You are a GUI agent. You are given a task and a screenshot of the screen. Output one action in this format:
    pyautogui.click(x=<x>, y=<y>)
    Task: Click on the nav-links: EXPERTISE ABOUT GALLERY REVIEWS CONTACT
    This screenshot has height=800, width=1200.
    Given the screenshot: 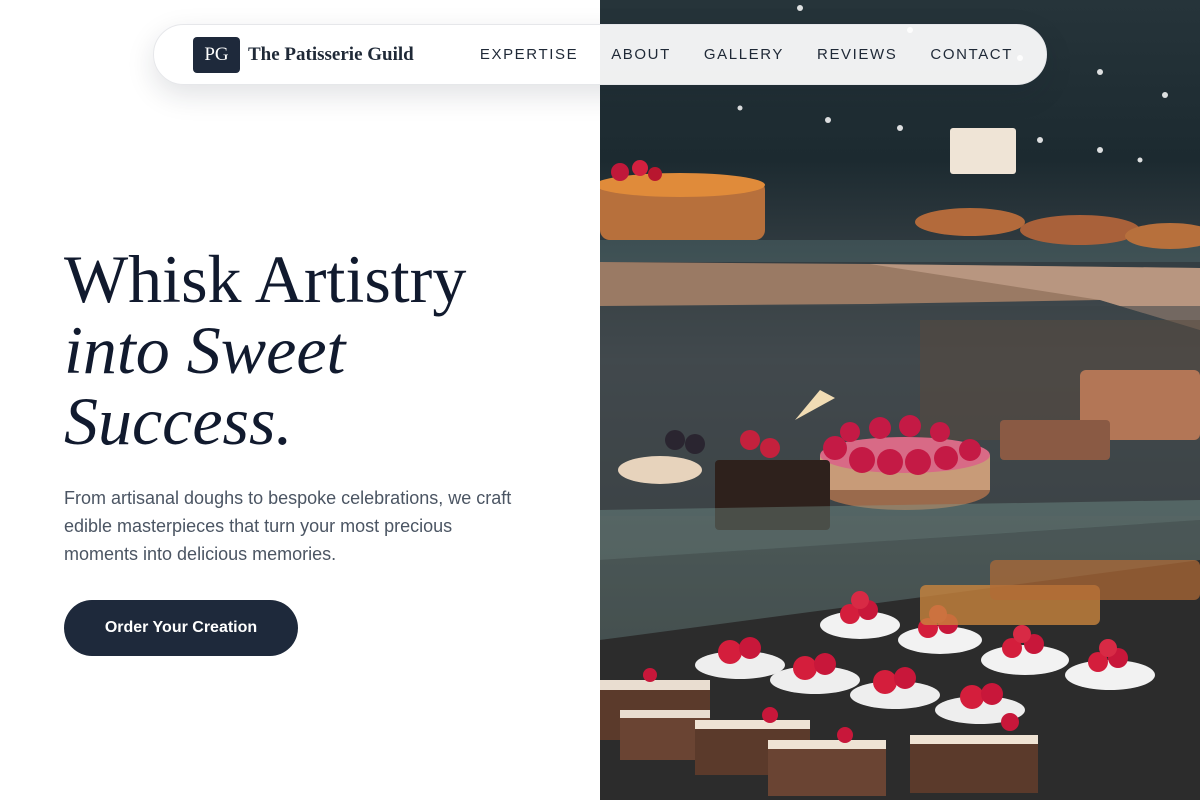 What is the action you would take?
    pyautogui.click(x=746, y=54)
    